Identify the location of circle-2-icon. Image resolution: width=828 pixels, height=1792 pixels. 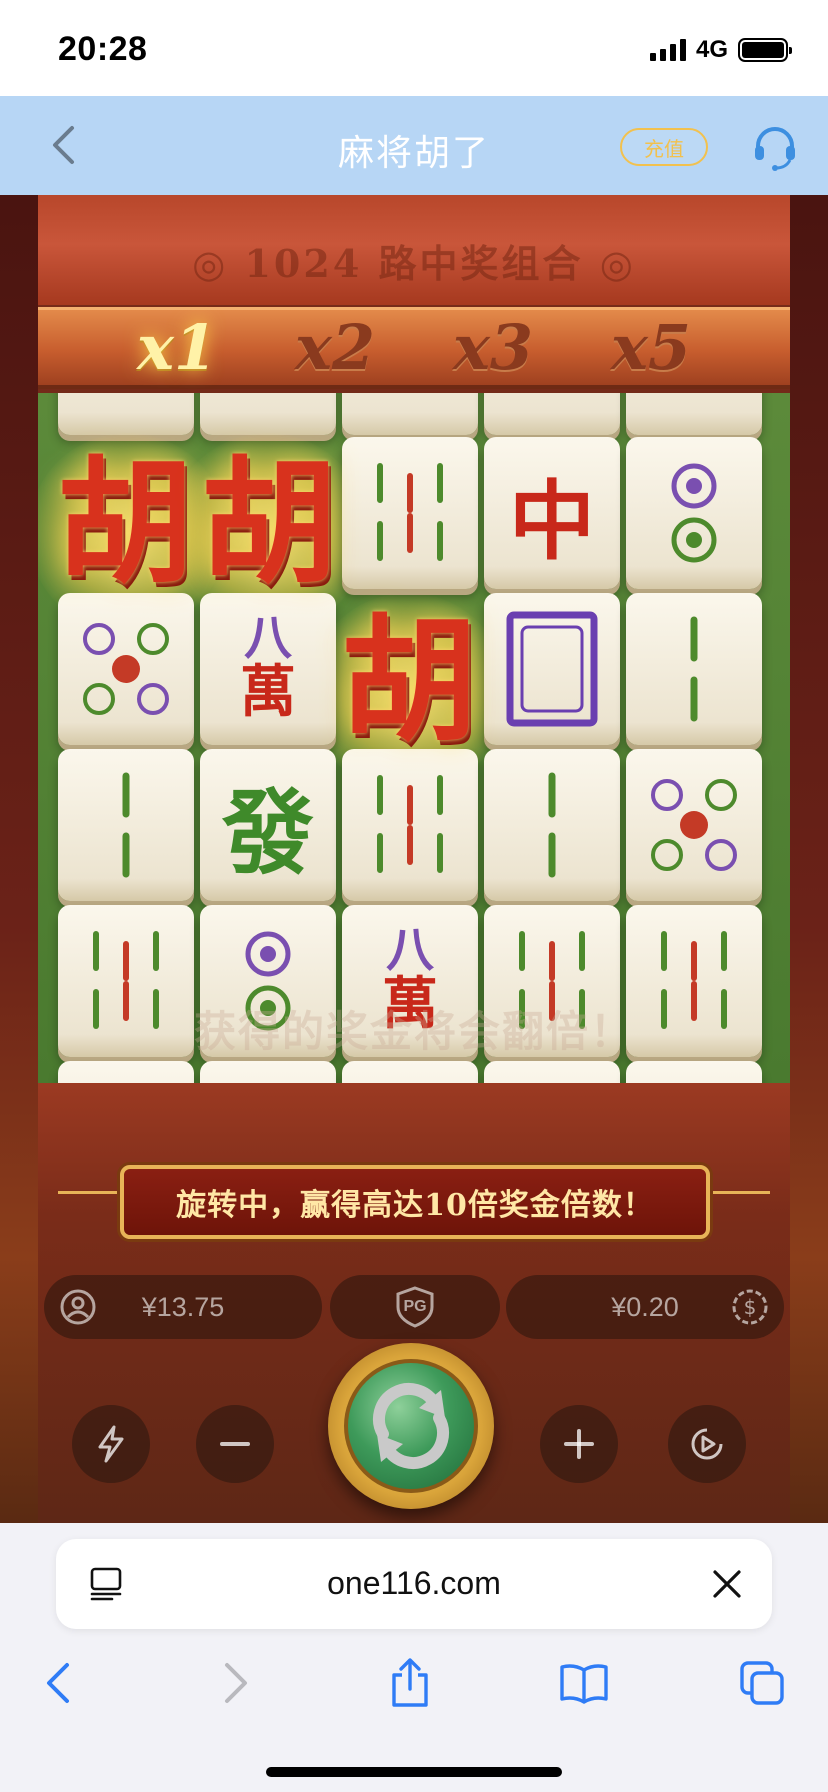
(694, 513).